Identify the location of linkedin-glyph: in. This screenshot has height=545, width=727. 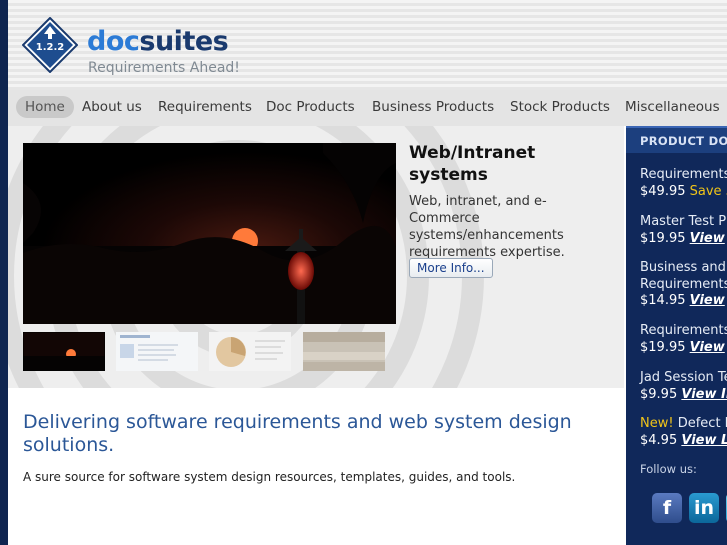
(704, 508).